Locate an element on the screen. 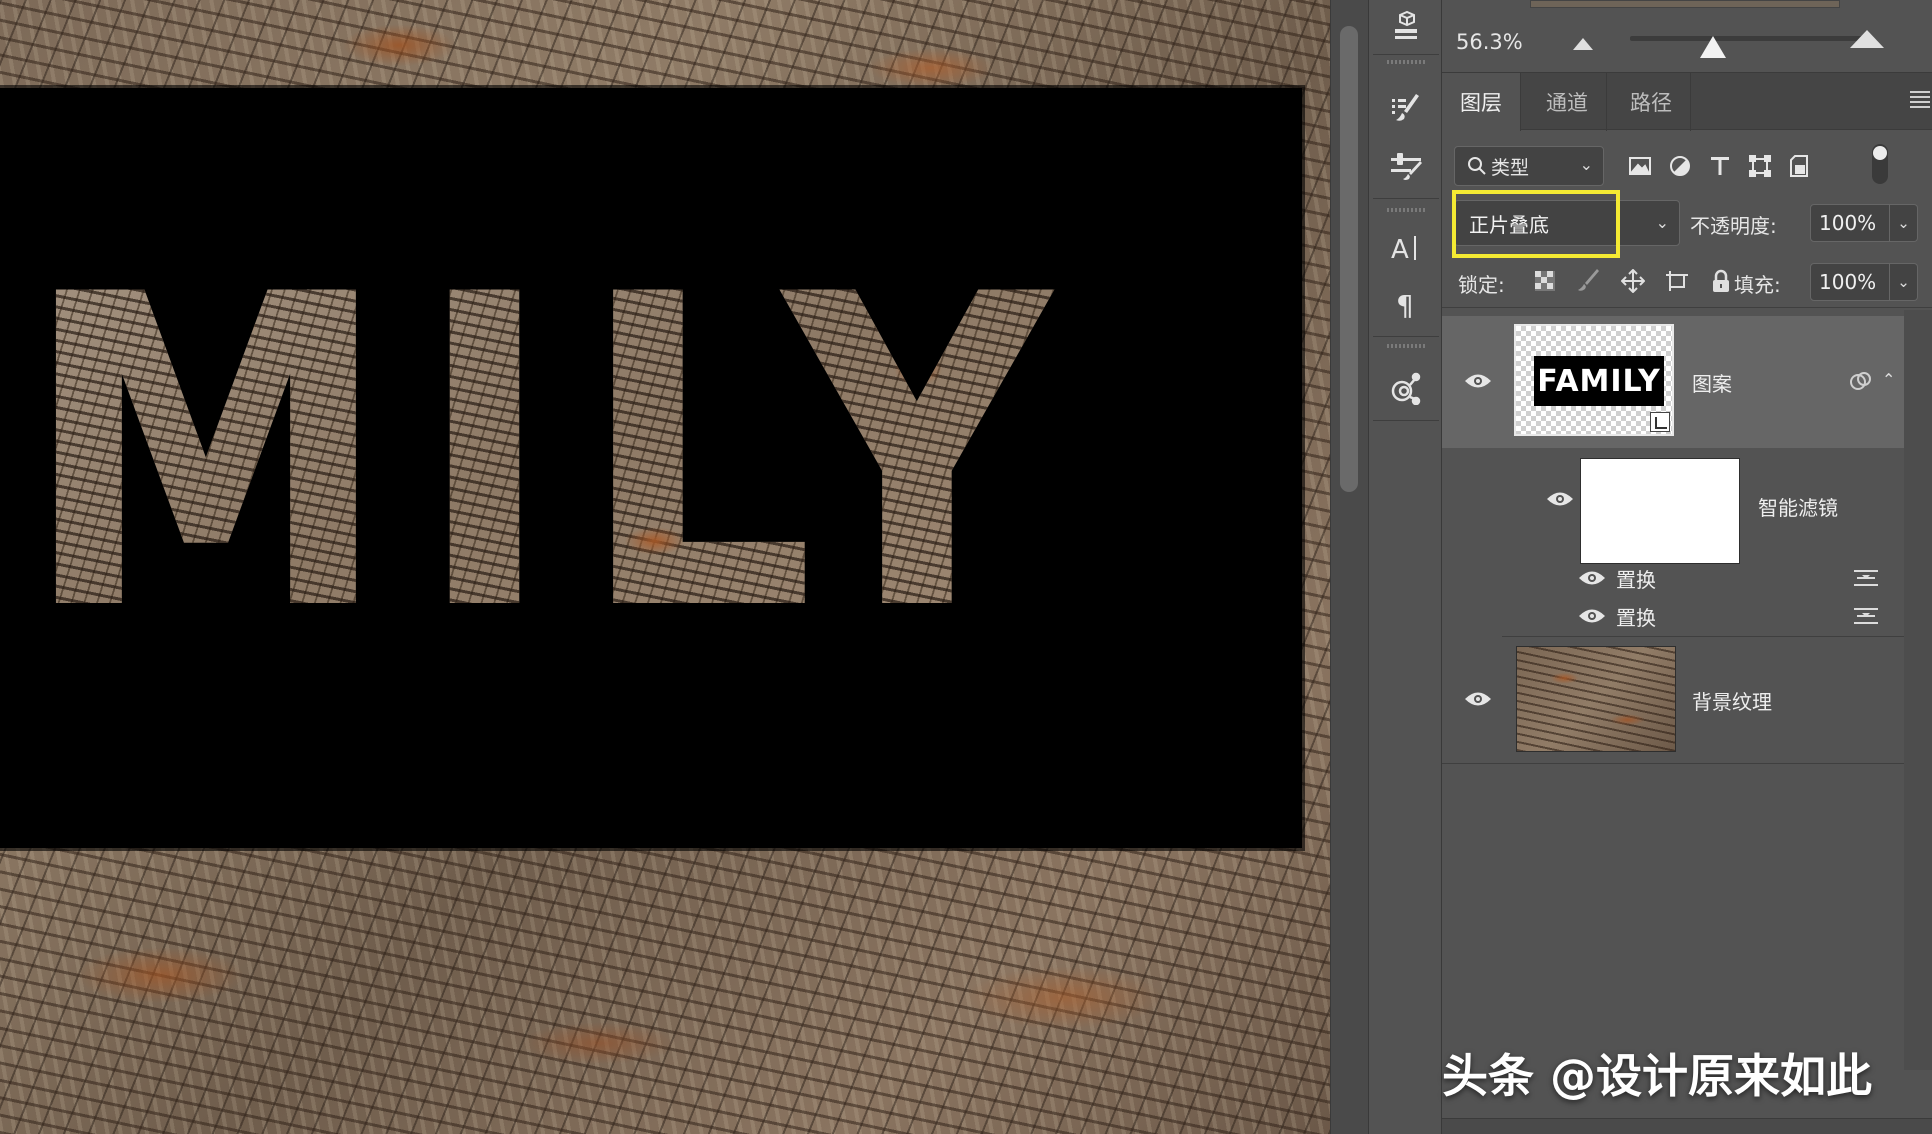  search-icon is located at coordinates (1477, 166).